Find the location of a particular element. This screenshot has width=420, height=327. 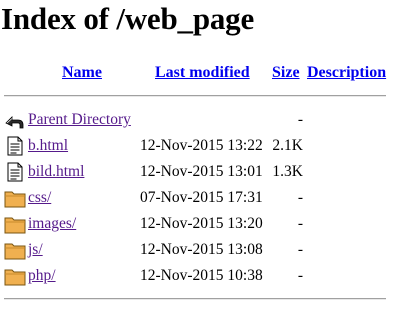

list-item: bild.html 12-Nov-2015 13:01 1.3K is located at coordinates (210, 172).